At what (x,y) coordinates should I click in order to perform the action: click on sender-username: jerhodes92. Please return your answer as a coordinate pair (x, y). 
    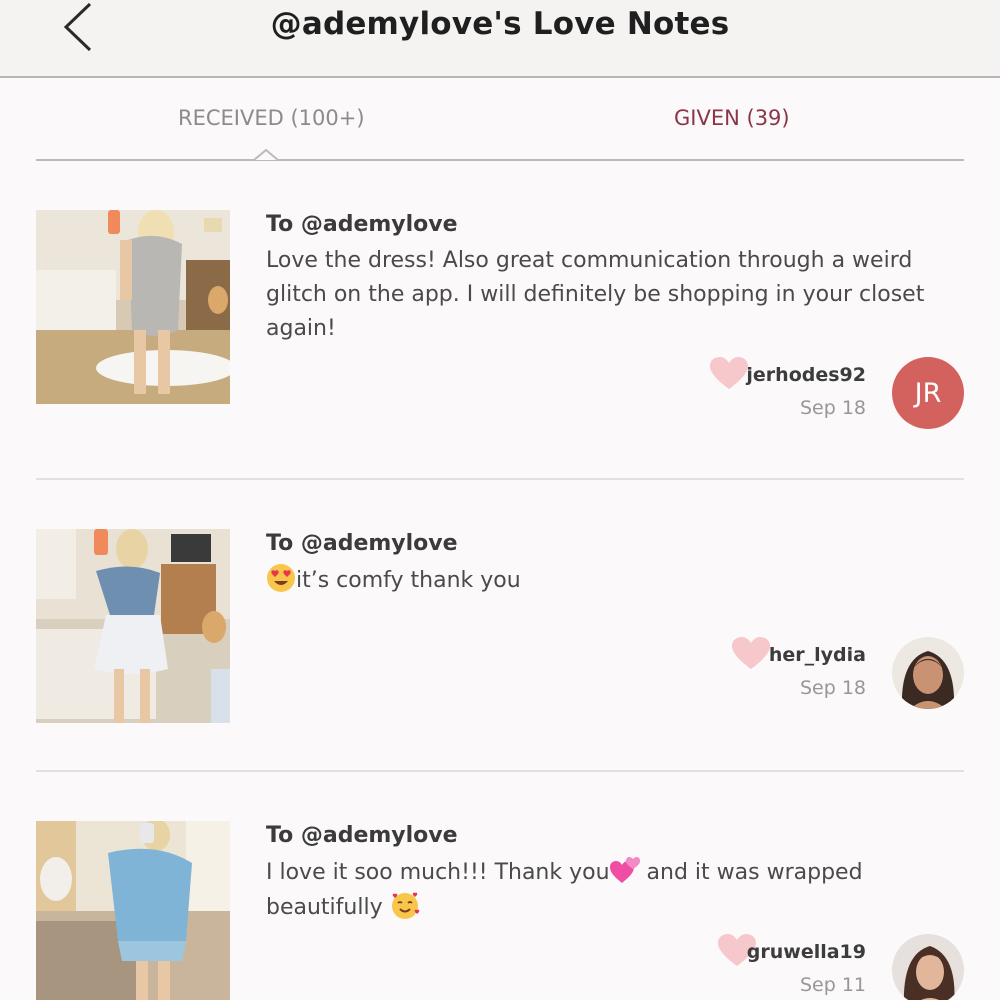
    Looking at the image, I should click on (806, 375).